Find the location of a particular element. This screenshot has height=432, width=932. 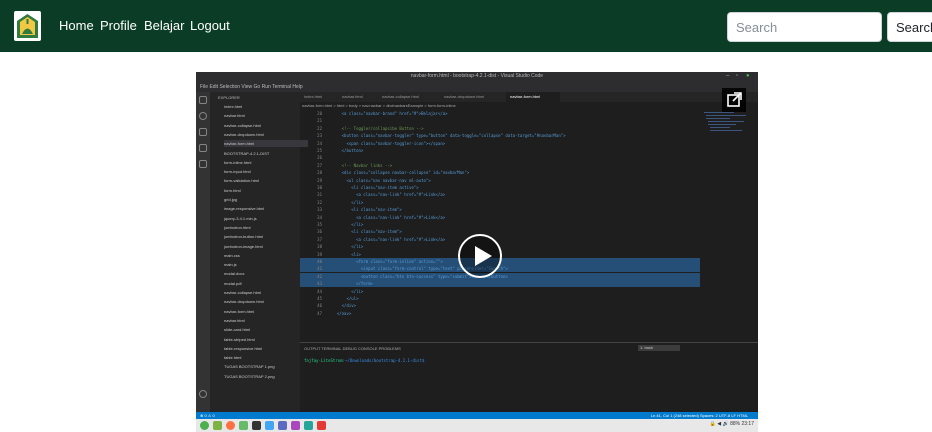

explorer-item: jumbotron-button.html is located at coordinates (243, 237).